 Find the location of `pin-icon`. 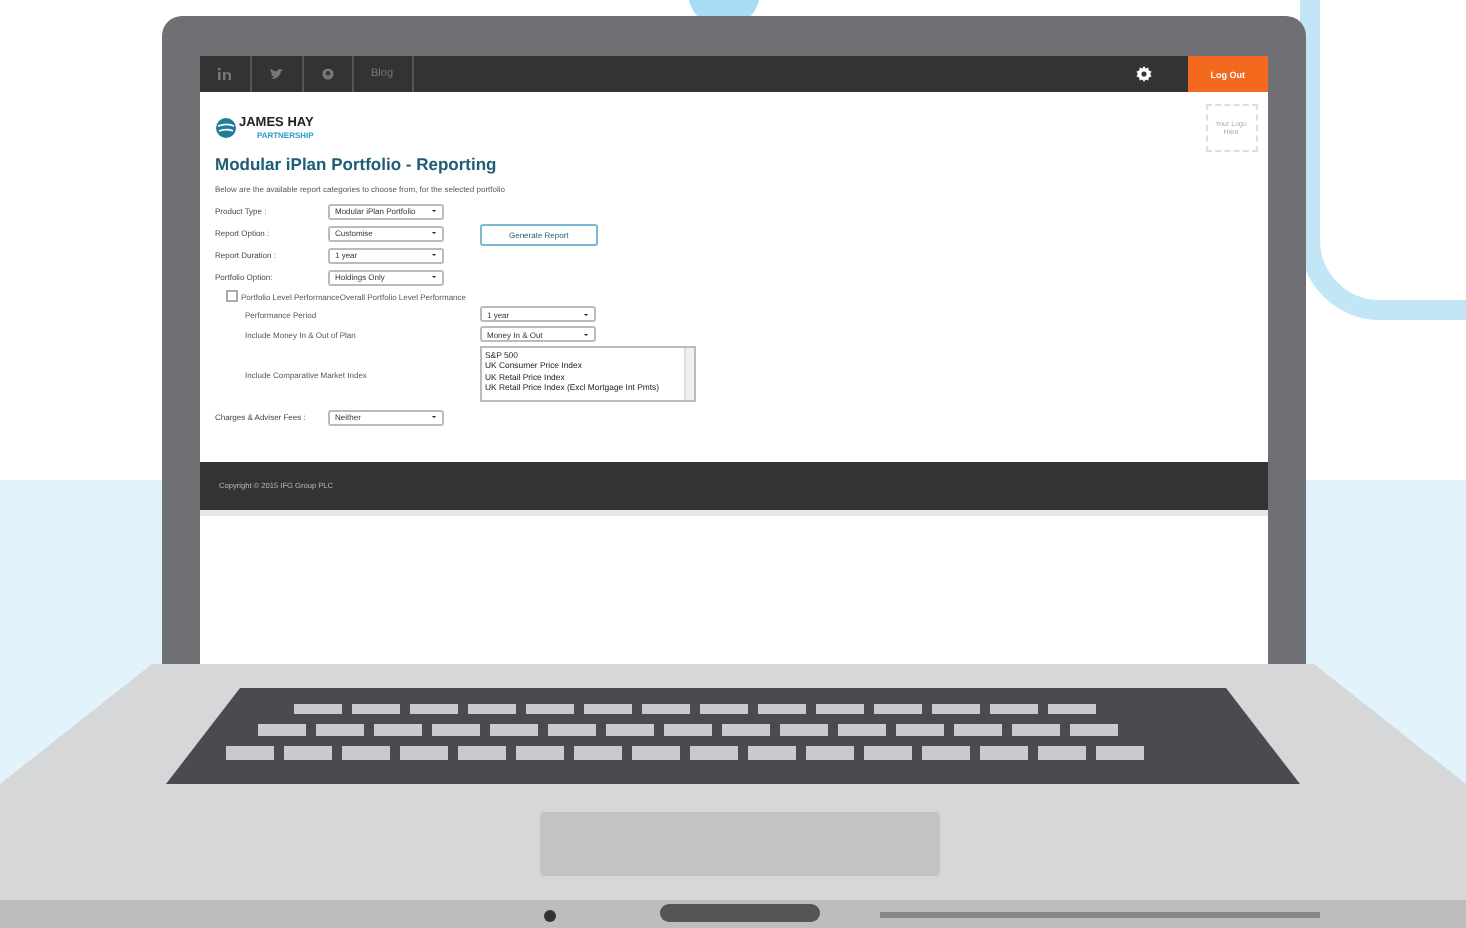

pin-icon is located at coordinates (327, 74).